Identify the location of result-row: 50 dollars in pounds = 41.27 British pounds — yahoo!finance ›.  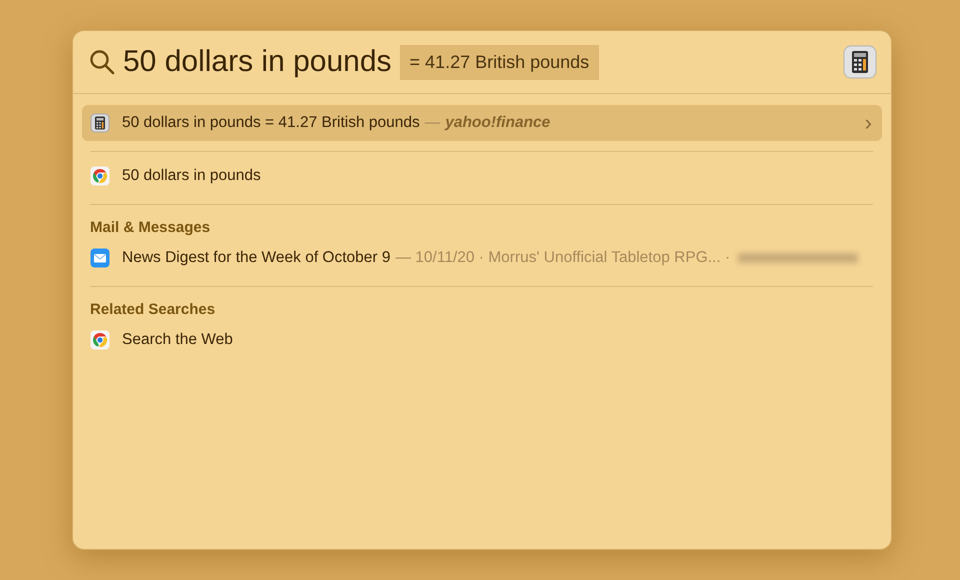
(482, 123).